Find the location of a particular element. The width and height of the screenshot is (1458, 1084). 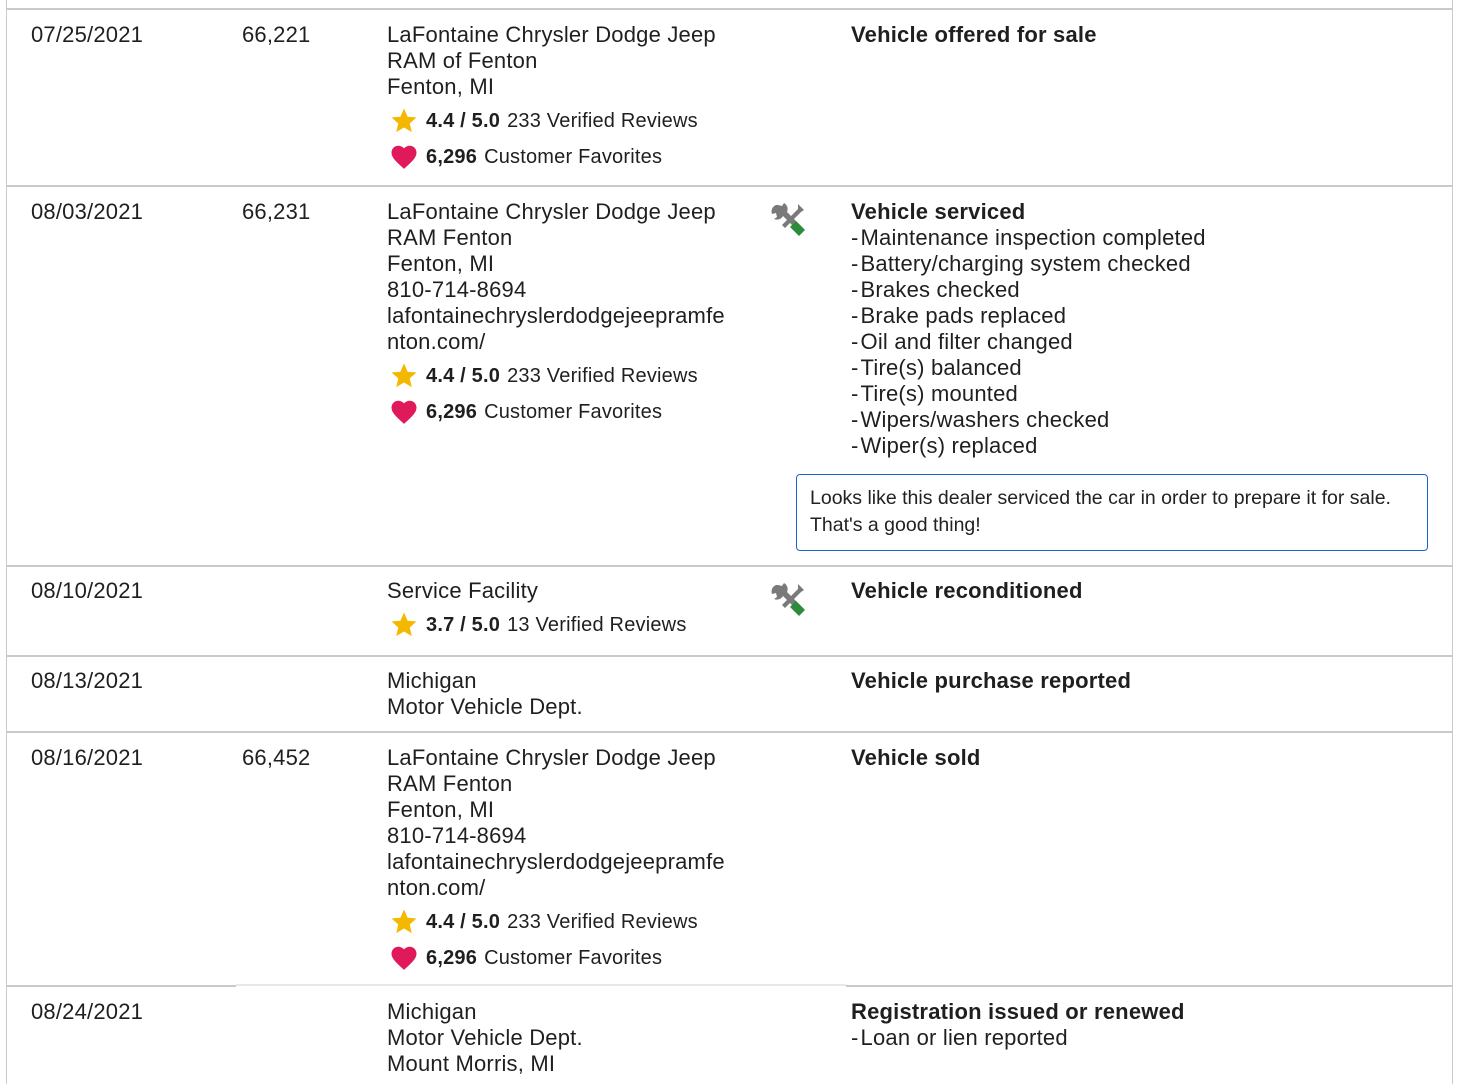

event-title: Vehicle purchase reported is located at coordinates (991, 680).